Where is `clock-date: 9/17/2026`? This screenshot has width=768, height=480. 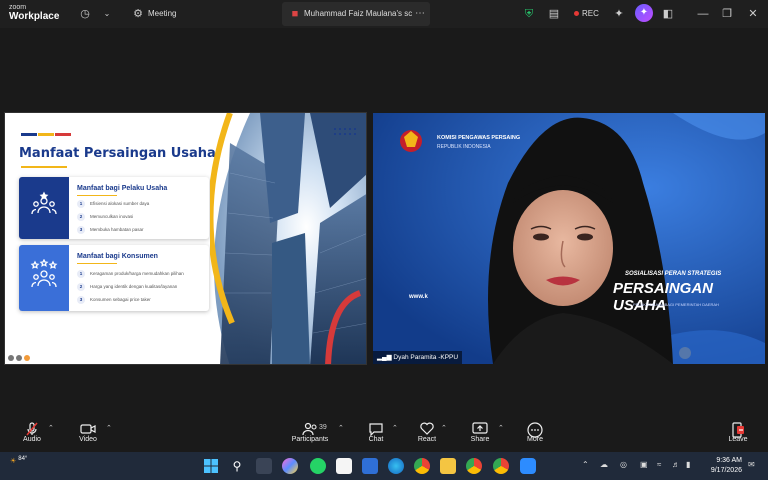
clock-date: 9/17/2026 is located at coordinates (726, 470).